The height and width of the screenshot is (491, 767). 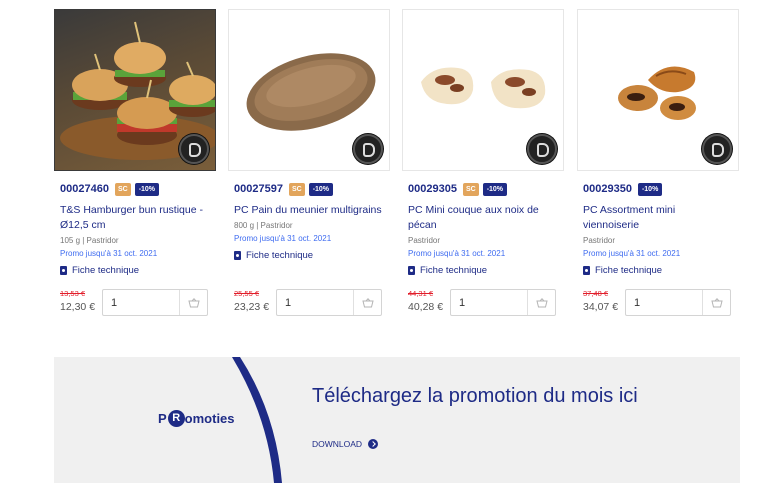 I want to click on logo-text-right: omoties, so click(x=209, y=418).